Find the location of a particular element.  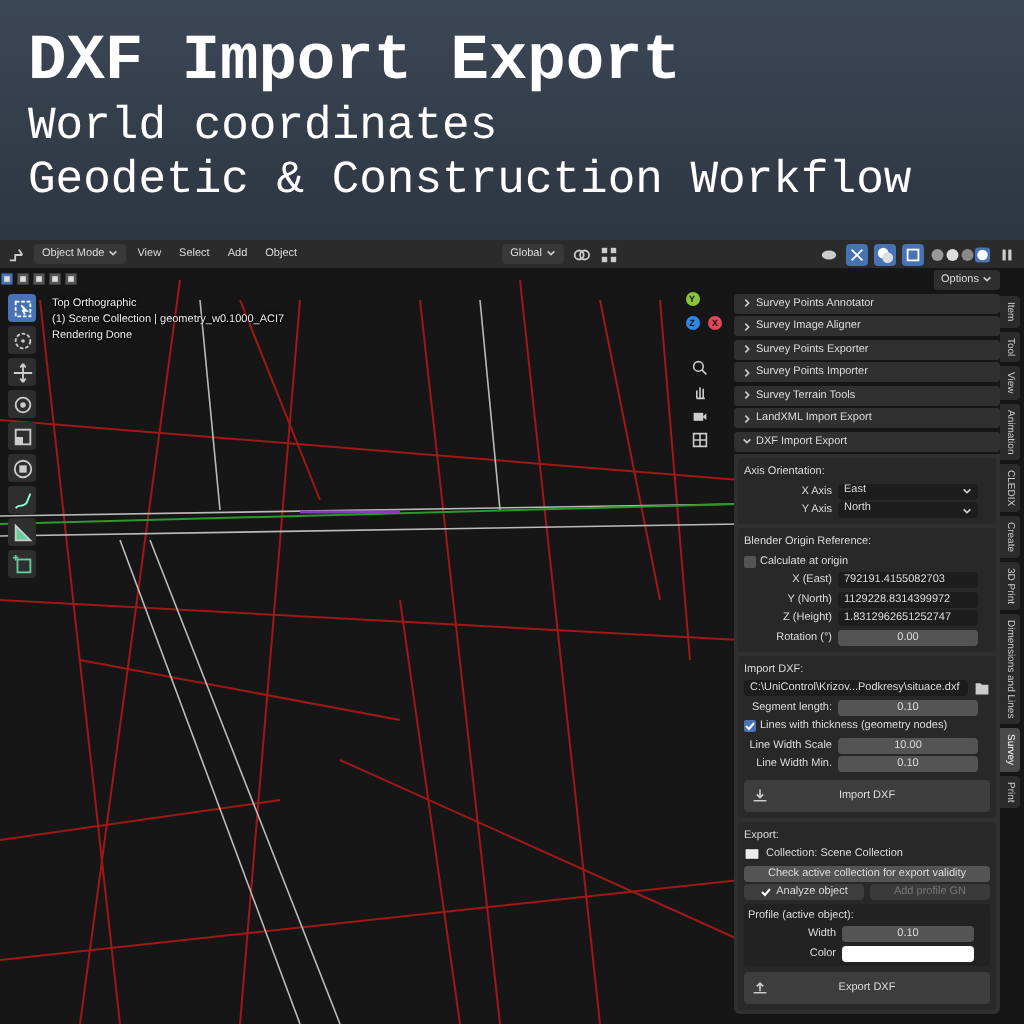

download-icon is located at coordinates (760, 795).